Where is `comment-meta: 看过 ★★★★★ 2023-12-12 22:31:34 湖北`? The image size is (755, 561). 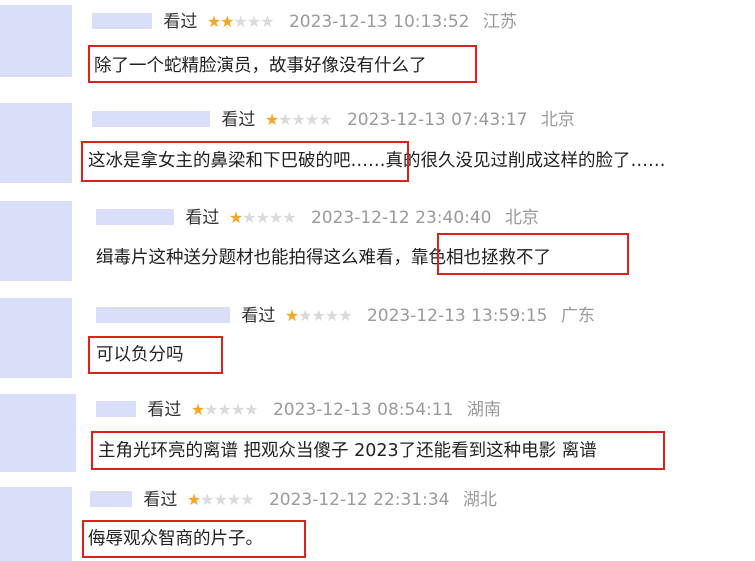
comment-meta: 看过 ★★★★★ 2023-12-12 22:31:34 湖北 is located at coordinates (293, 500).